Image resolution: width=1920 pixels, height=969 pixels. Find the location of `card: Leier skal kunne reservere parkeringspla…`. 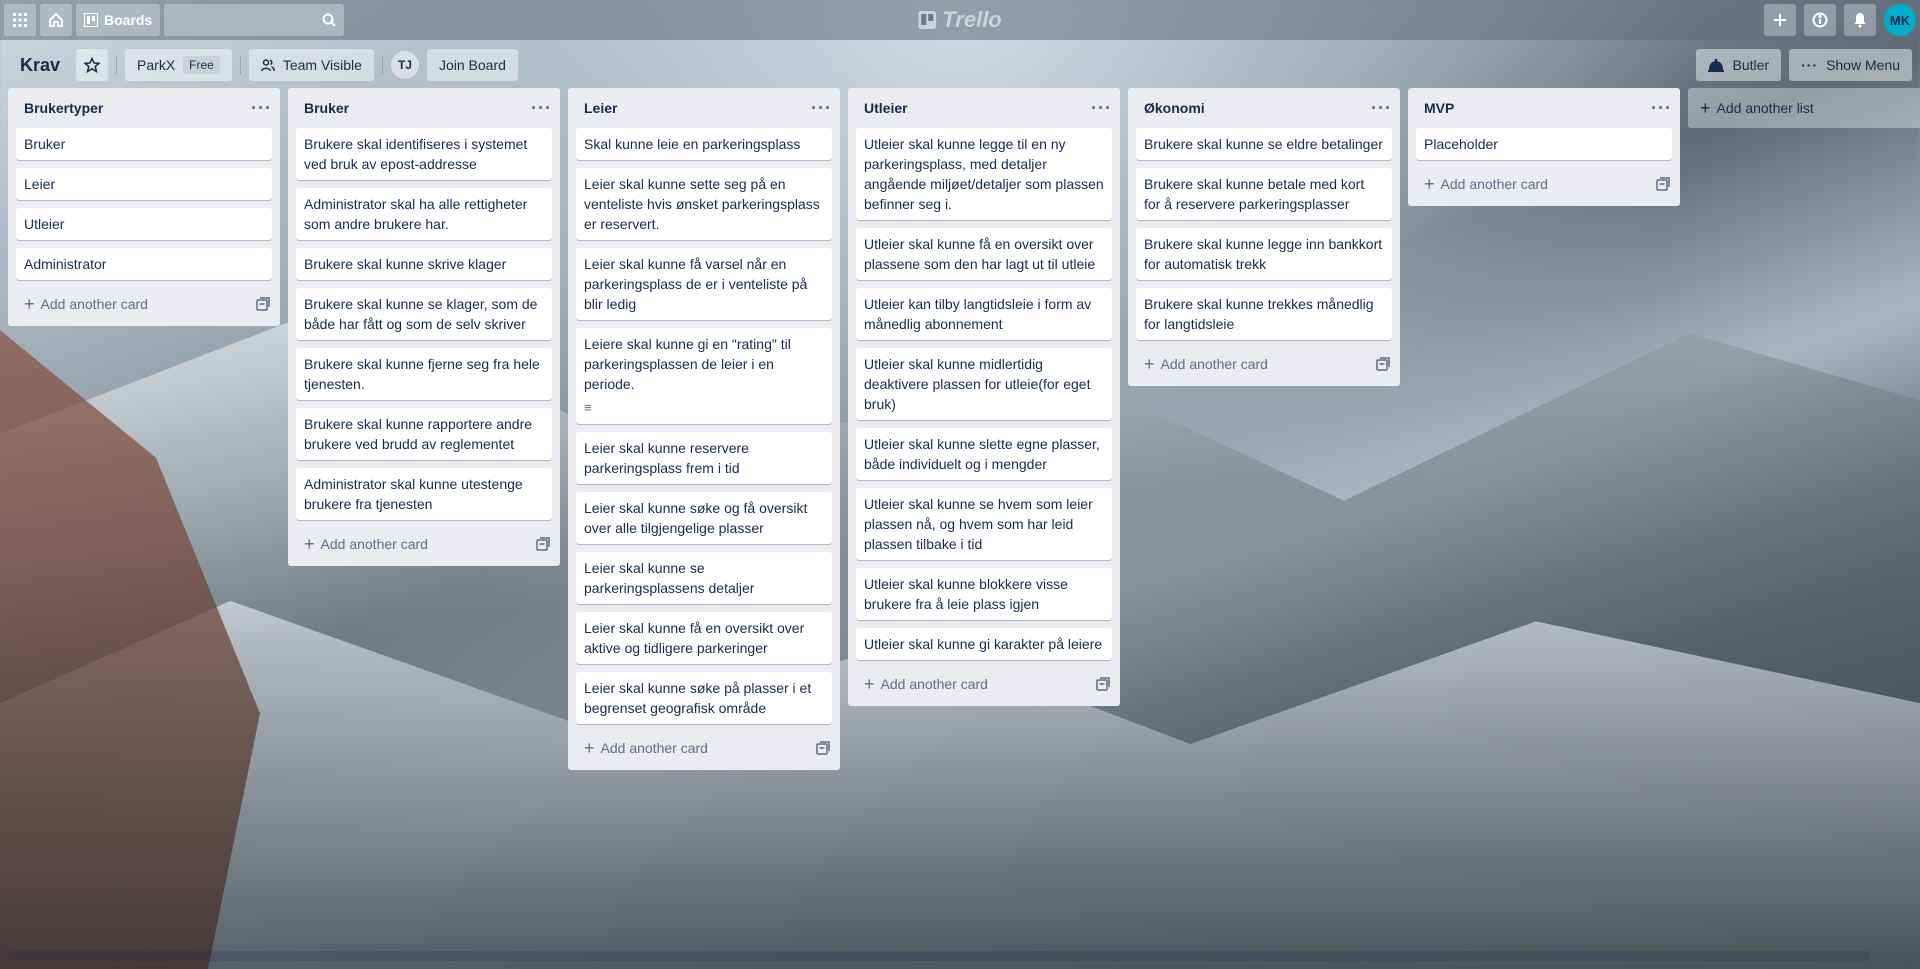

card: Leier skal kunne reservere parkeringspla… is located at coordinates (704, 458).